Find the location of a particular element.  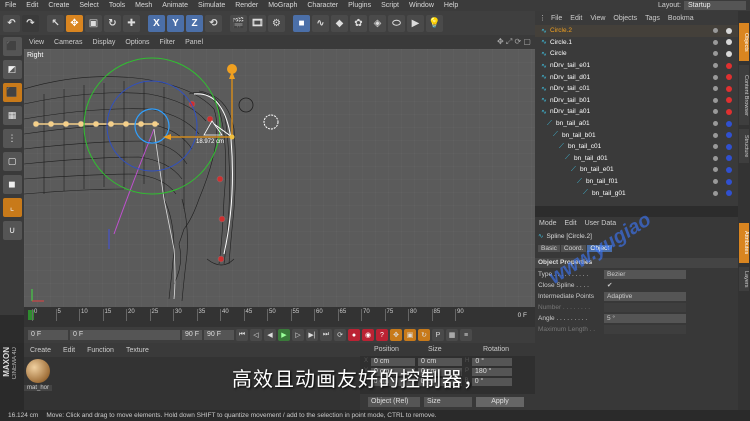

autokey-icon: ◉ is located at coordinates (368, 335).